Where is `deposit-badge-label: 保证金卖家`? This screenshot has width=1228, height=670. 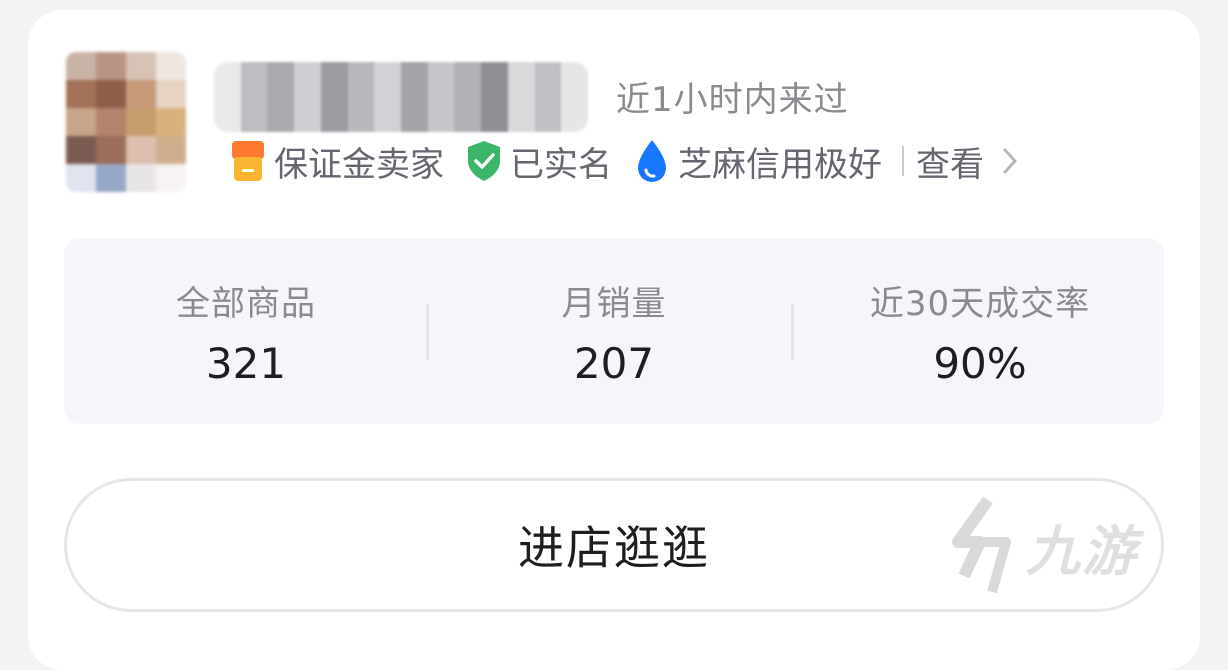 deposit-badge-label: 保证金卖家 is located at coordinates (359, 164).